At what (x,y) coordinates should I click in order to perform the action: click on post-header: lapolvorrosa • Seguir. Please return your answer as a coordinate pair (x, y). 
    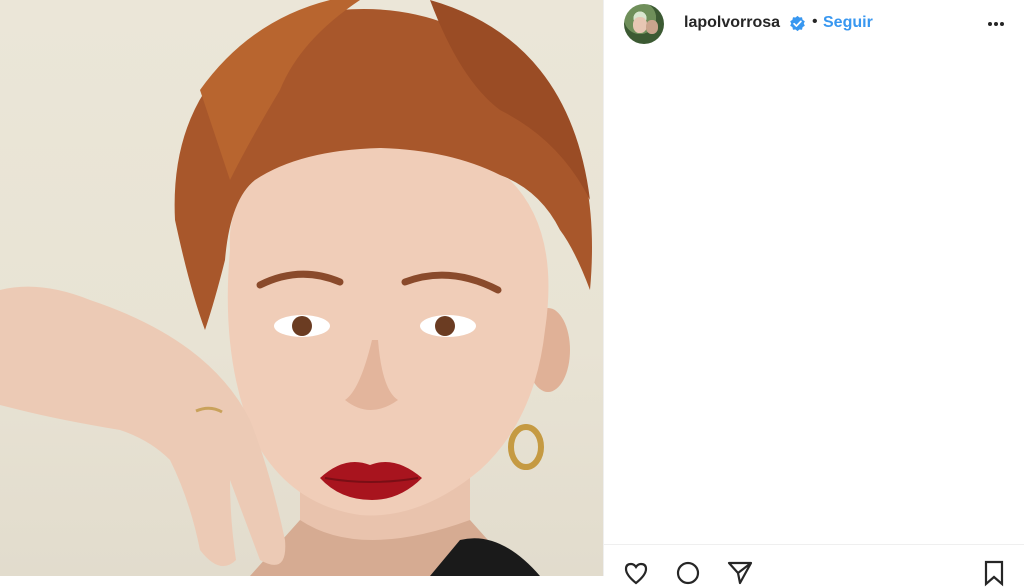
    Looking at the image, I should click on (814, 25).